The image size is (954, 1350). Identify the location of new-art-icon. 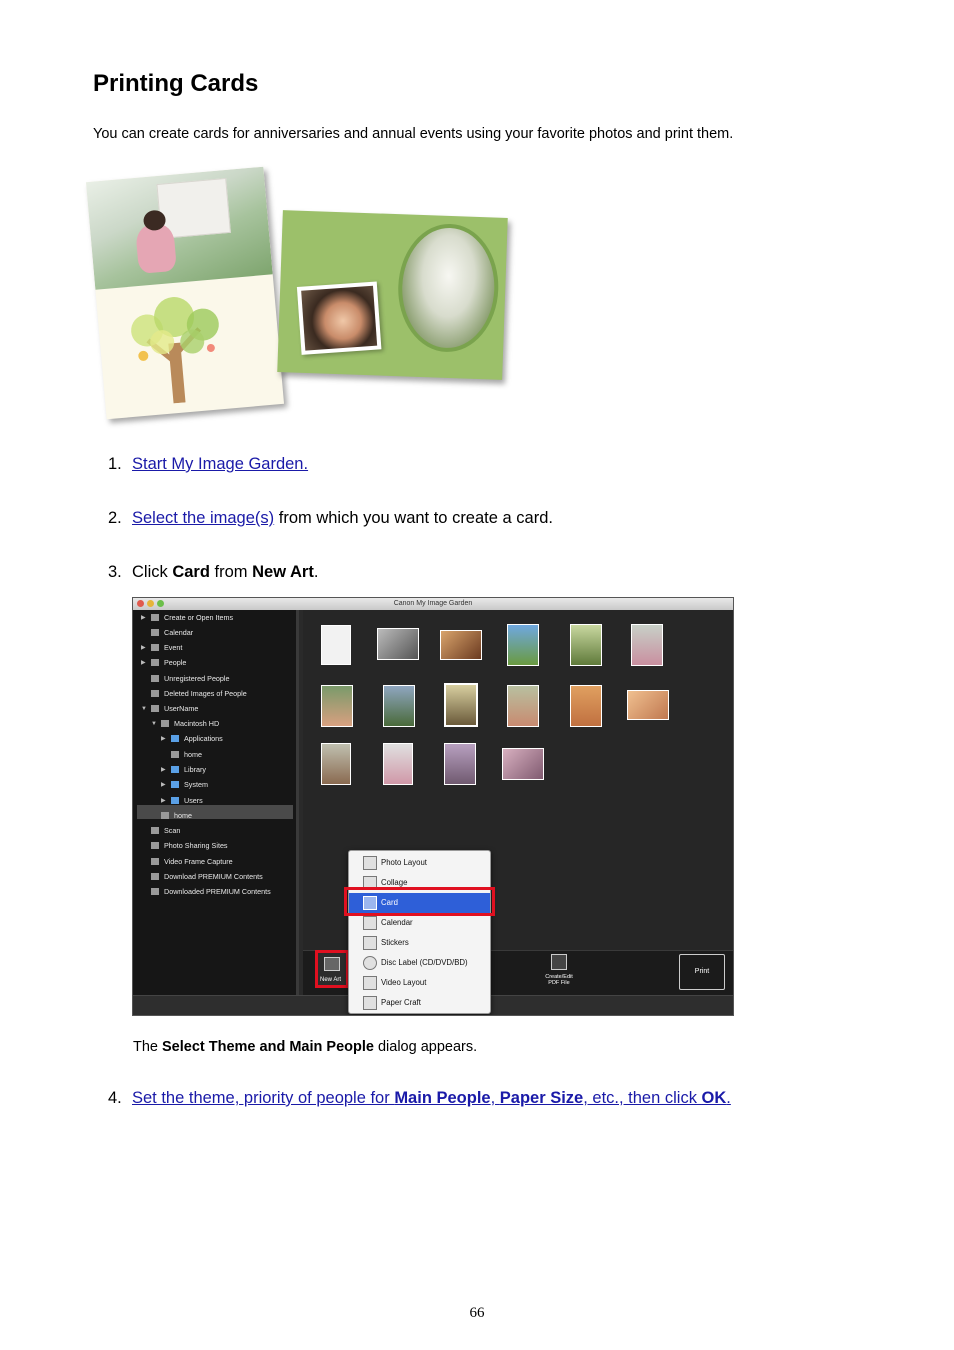
(332, 964).